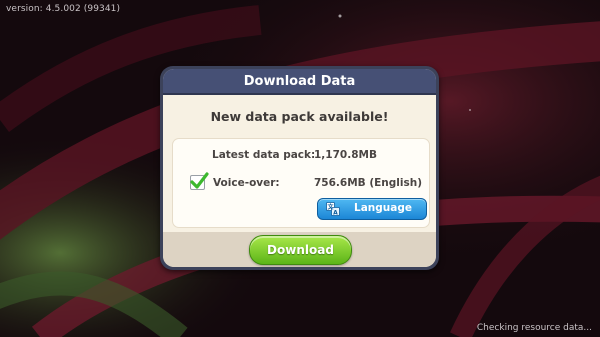  Describe the element at coordinates (63, 9) in the screenshot. I see `version-label: version: 4.5.002 (99341)` at that location.